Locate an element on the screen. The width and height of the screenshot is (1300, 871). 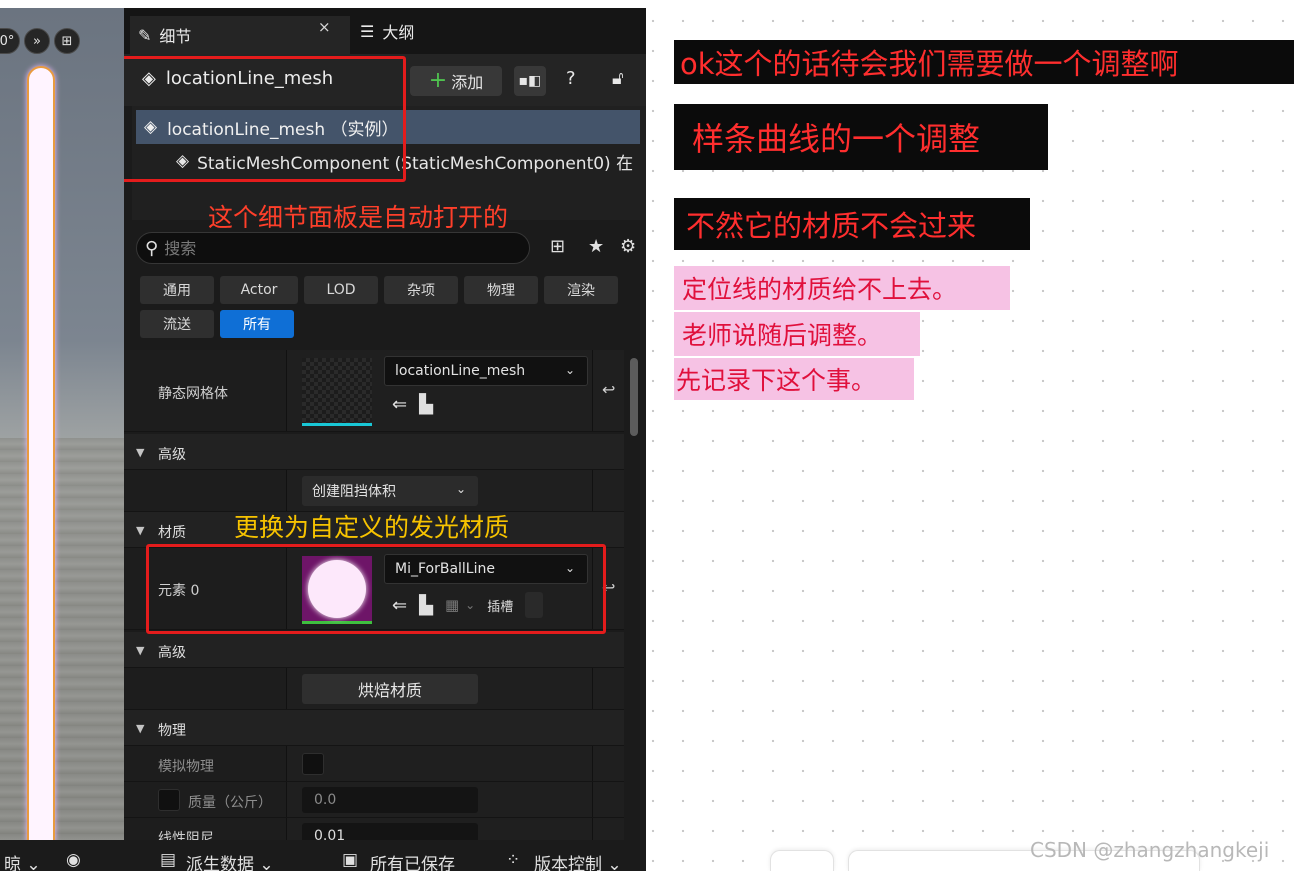
section-material-title: 材质 is located at coordinates (172, 533).